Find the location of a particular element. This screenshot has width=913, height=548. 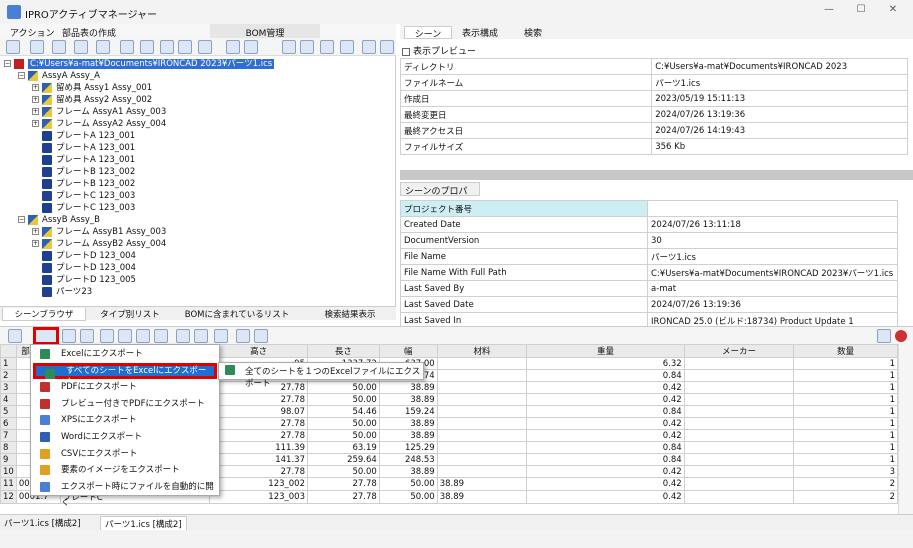

tab-search: 検索 is located at coordinates (533, 32).